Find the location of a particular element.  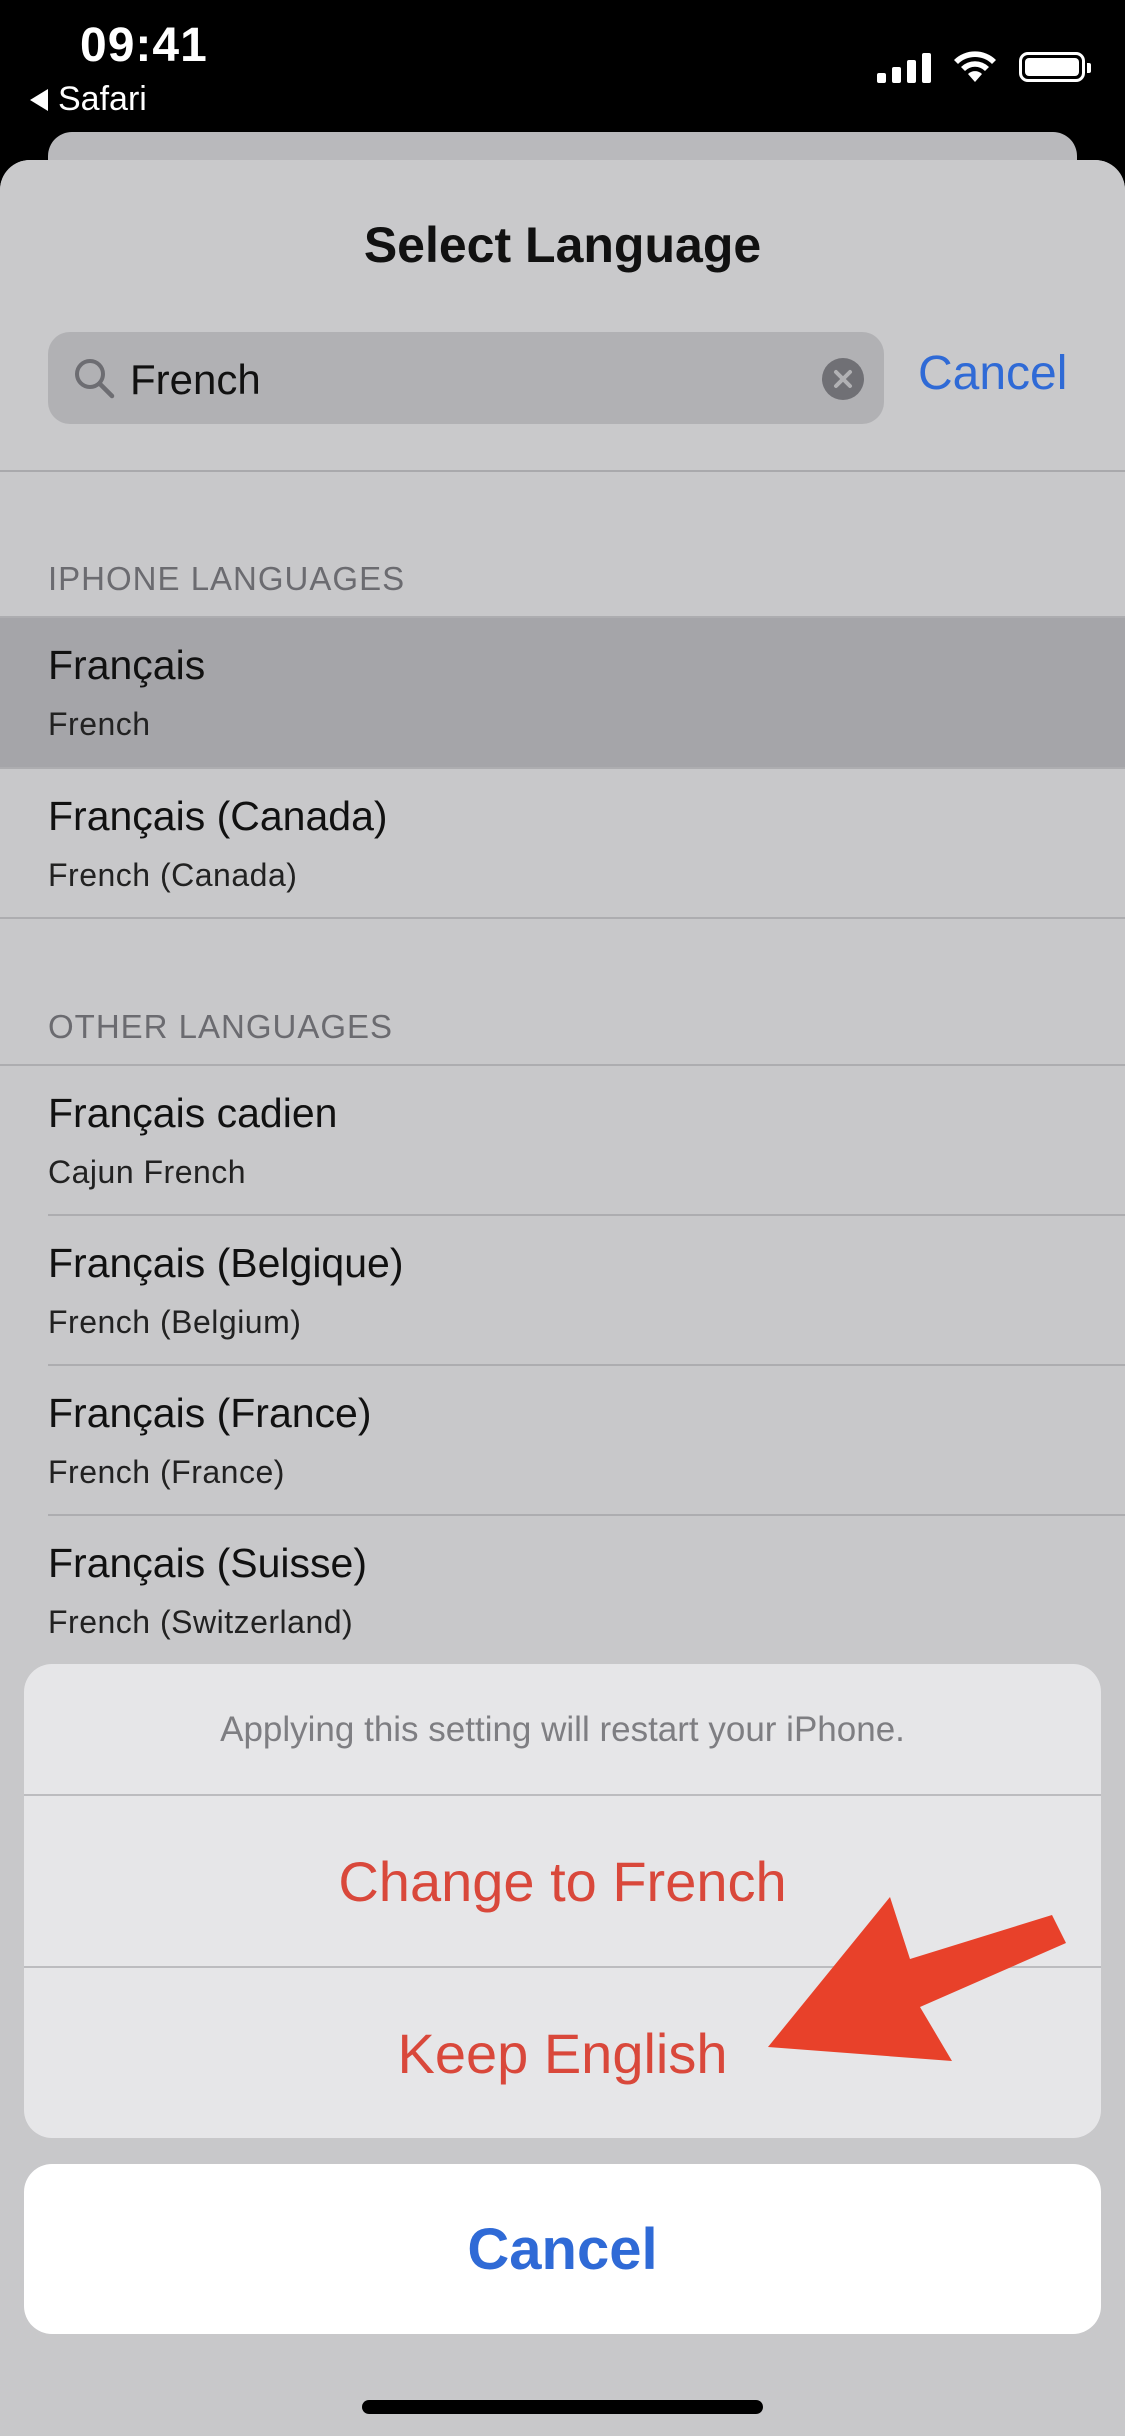

section-header-other-languages: OTHER LANGUAGES is located at coordinates (221, 1026).